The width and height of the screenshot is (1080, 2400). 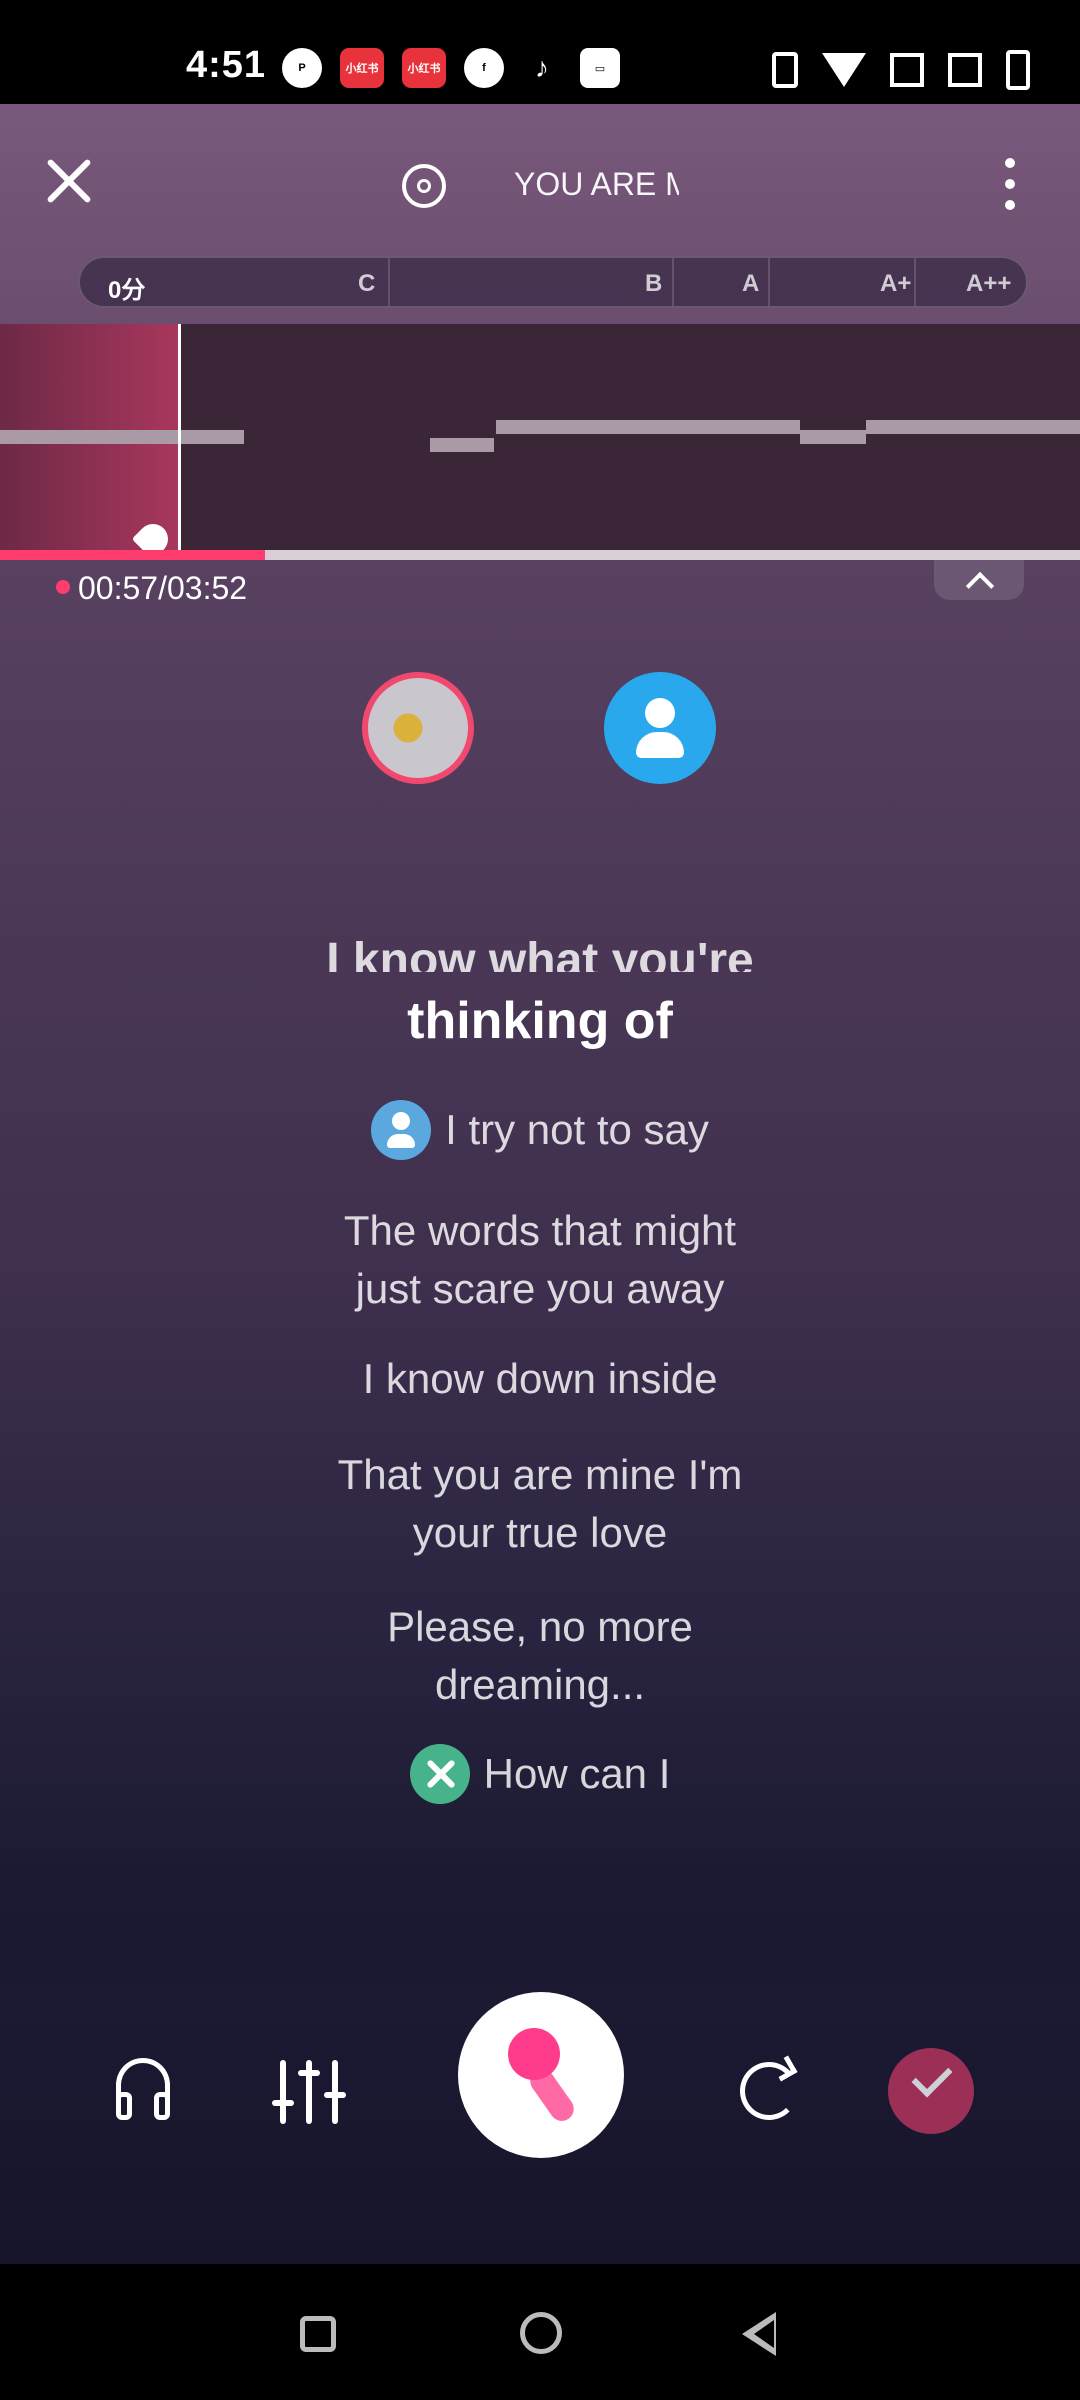 What do you see at coordinates (553, 282) in the screenshot?
I see `score-bar: 0分 C B A A+ A++` at bounding box center [553, 282].